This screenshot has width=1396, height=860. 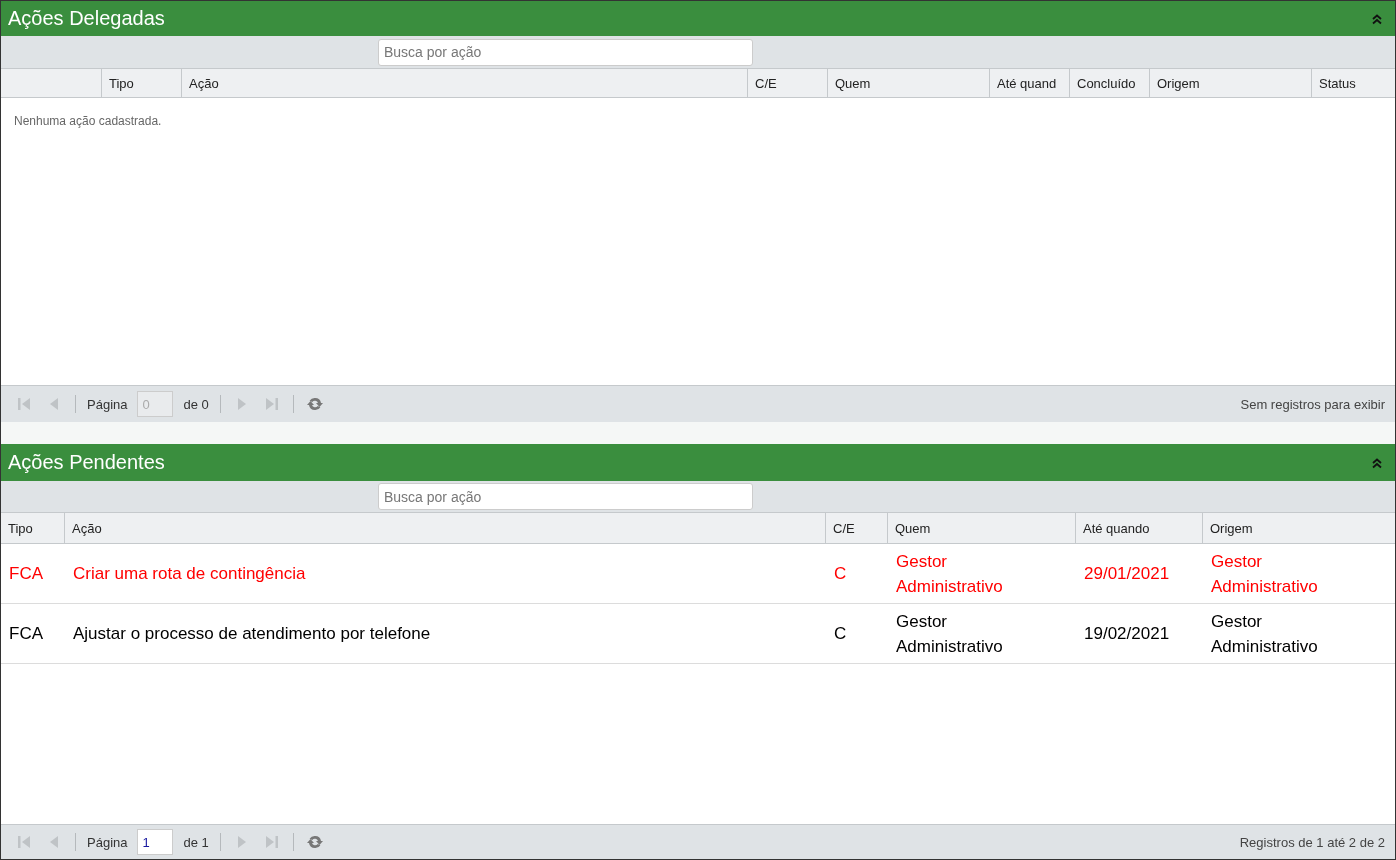 What do you see at coordinates (1139, 528) in the screenshot?
I see `column-header: Até quando` at bounding box center [1139, 528].